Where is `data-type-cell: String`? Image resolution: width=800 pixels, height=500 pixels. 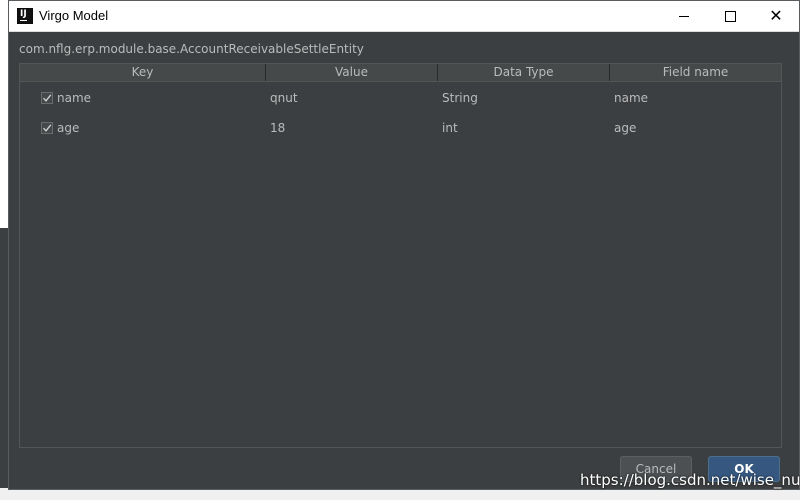
data-type-cell: String is located at coordinates (524, 98).